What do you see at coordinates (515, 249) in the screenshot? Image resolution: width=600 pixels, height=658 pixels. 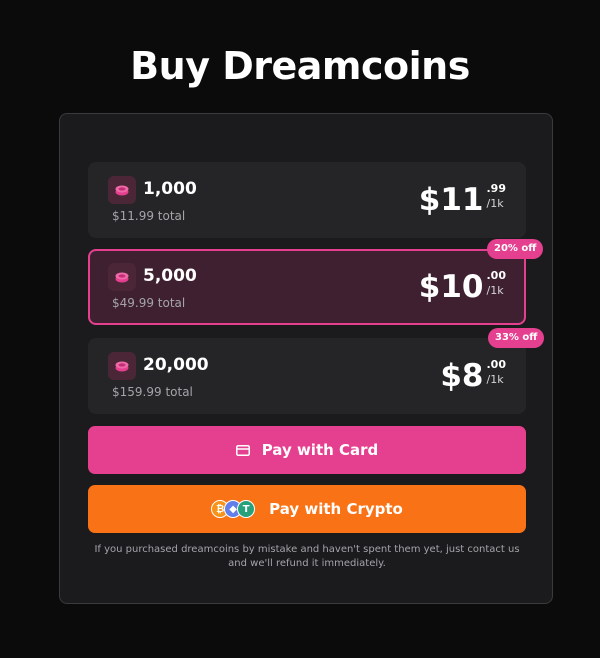 I see `discount-badge-20: 20% off` at bounding box center [515, 249].